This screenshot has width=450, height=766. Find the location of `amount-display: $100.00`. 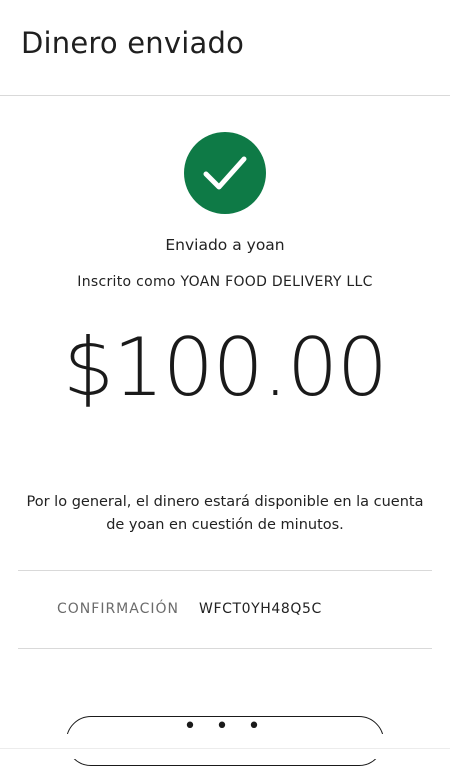

amount-display: $100.00 is located at coordinates (225, 367).